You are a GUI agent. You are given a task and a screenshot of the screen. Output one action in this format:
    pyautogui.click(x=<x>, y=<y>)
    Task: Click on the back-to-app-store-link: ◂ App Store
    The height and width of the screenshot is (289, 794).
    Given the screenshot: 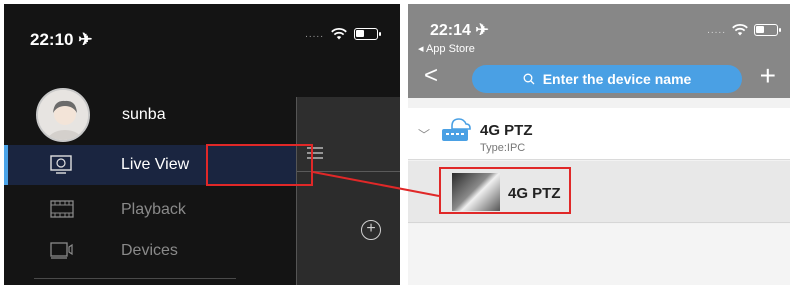 What is the action you would take?
    pyautogui.click(x=446, y=48)
    